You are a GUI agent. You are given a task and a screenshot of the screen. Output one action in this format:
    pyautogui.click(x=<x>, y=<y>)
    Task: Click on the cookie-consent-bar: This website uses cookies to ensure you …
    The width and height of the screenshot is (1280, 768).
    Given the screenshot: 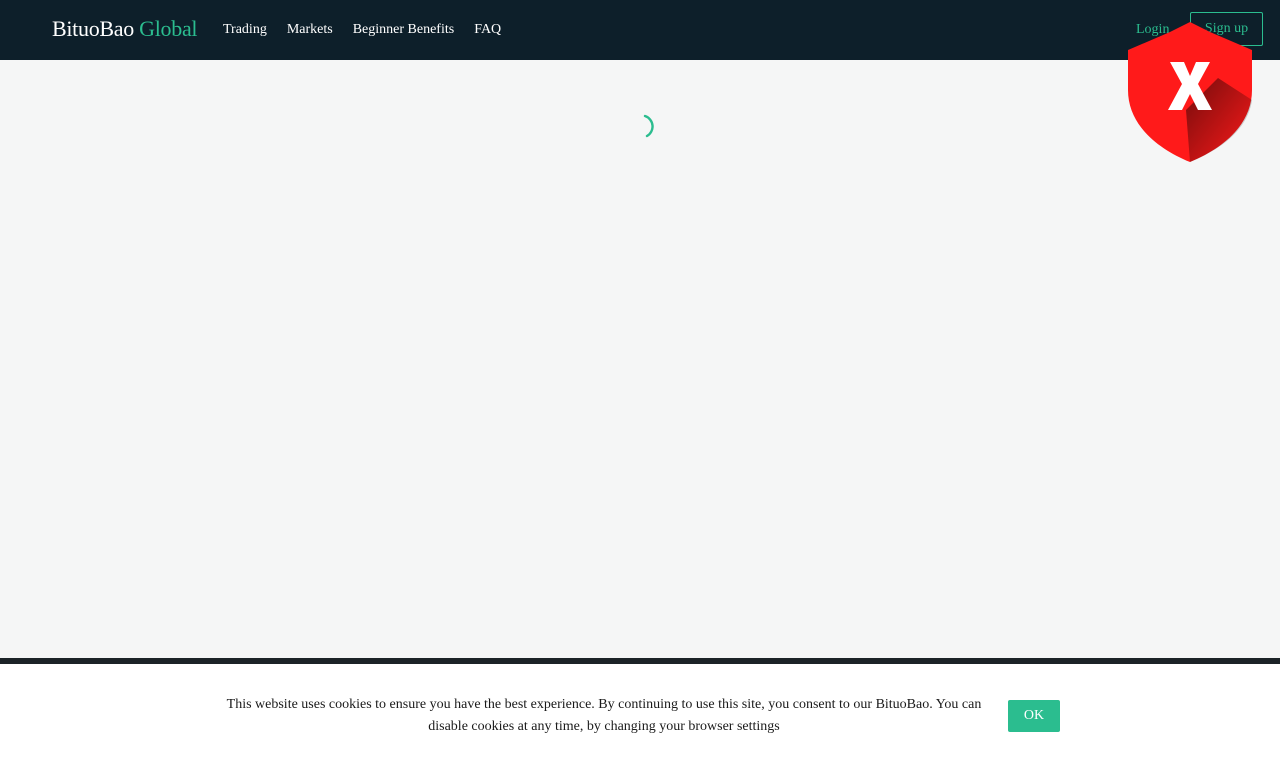 What is the action you would take?
    pyautogui.click(x=640, y=716)
    